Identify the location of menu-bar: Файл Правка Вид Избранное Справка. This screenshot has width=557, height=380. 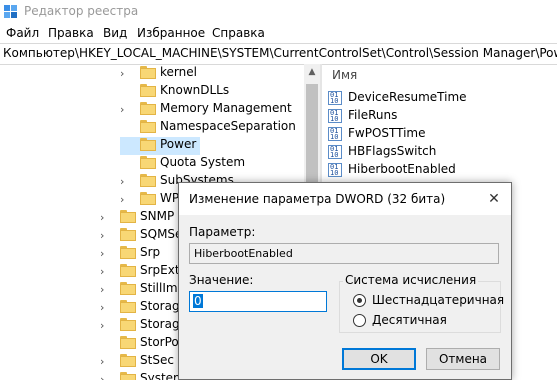
(278, 33).